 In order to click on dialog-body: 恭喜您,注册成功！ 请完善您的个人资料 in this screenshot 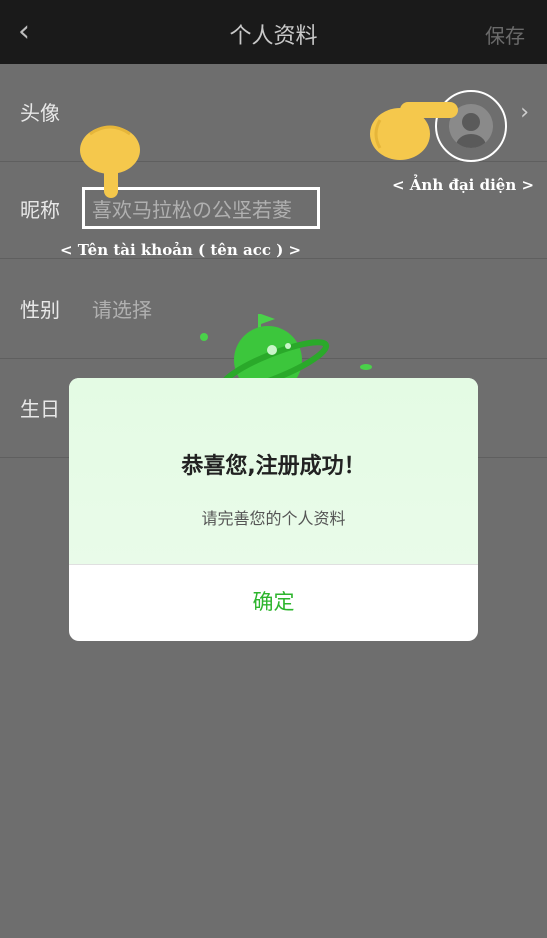, I will do `click(273, 471)`.